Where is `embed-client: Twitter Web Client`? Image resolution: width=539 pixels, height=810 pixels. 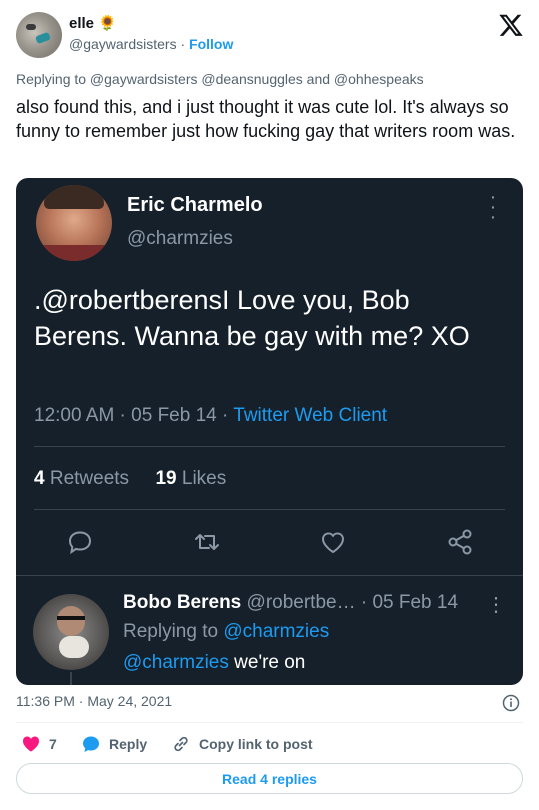
embed-client: Twitter Web Client is located at coordinates (310, 415).